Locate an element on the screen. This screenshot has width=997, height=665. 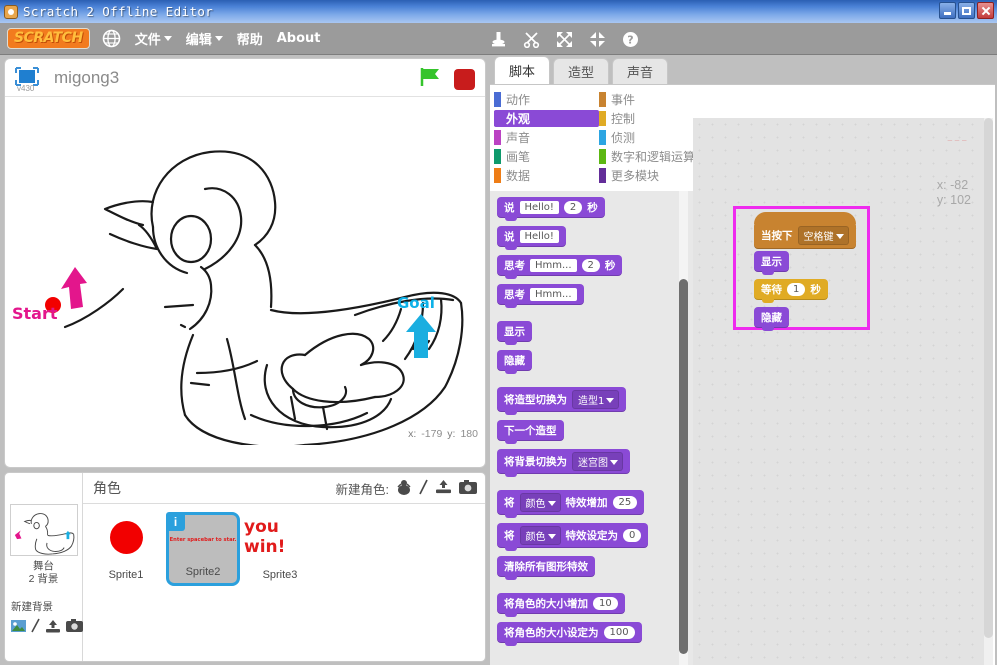
sprite-upload-icon is located at coordinates (443, 488).